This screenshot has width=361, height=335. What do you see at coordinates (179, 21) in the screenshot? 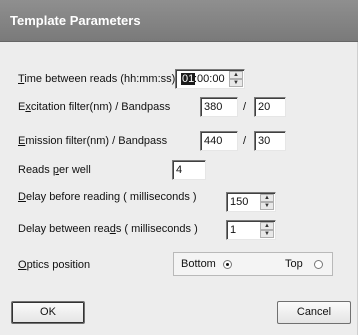
I see `title-bar: Template Parameters` at bounding box center [179, 21].